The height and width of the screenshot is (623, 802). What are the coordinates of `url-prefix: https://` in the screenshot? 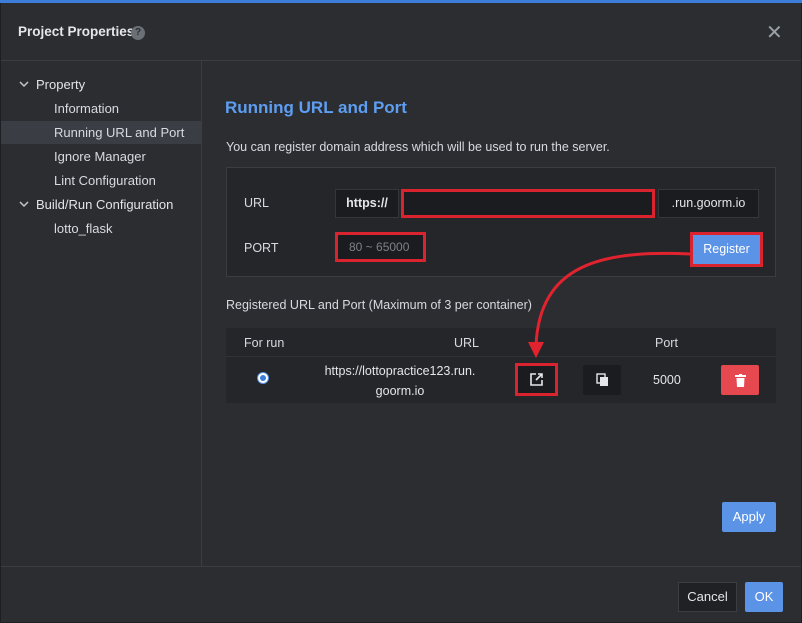 It's located at (367, 203).